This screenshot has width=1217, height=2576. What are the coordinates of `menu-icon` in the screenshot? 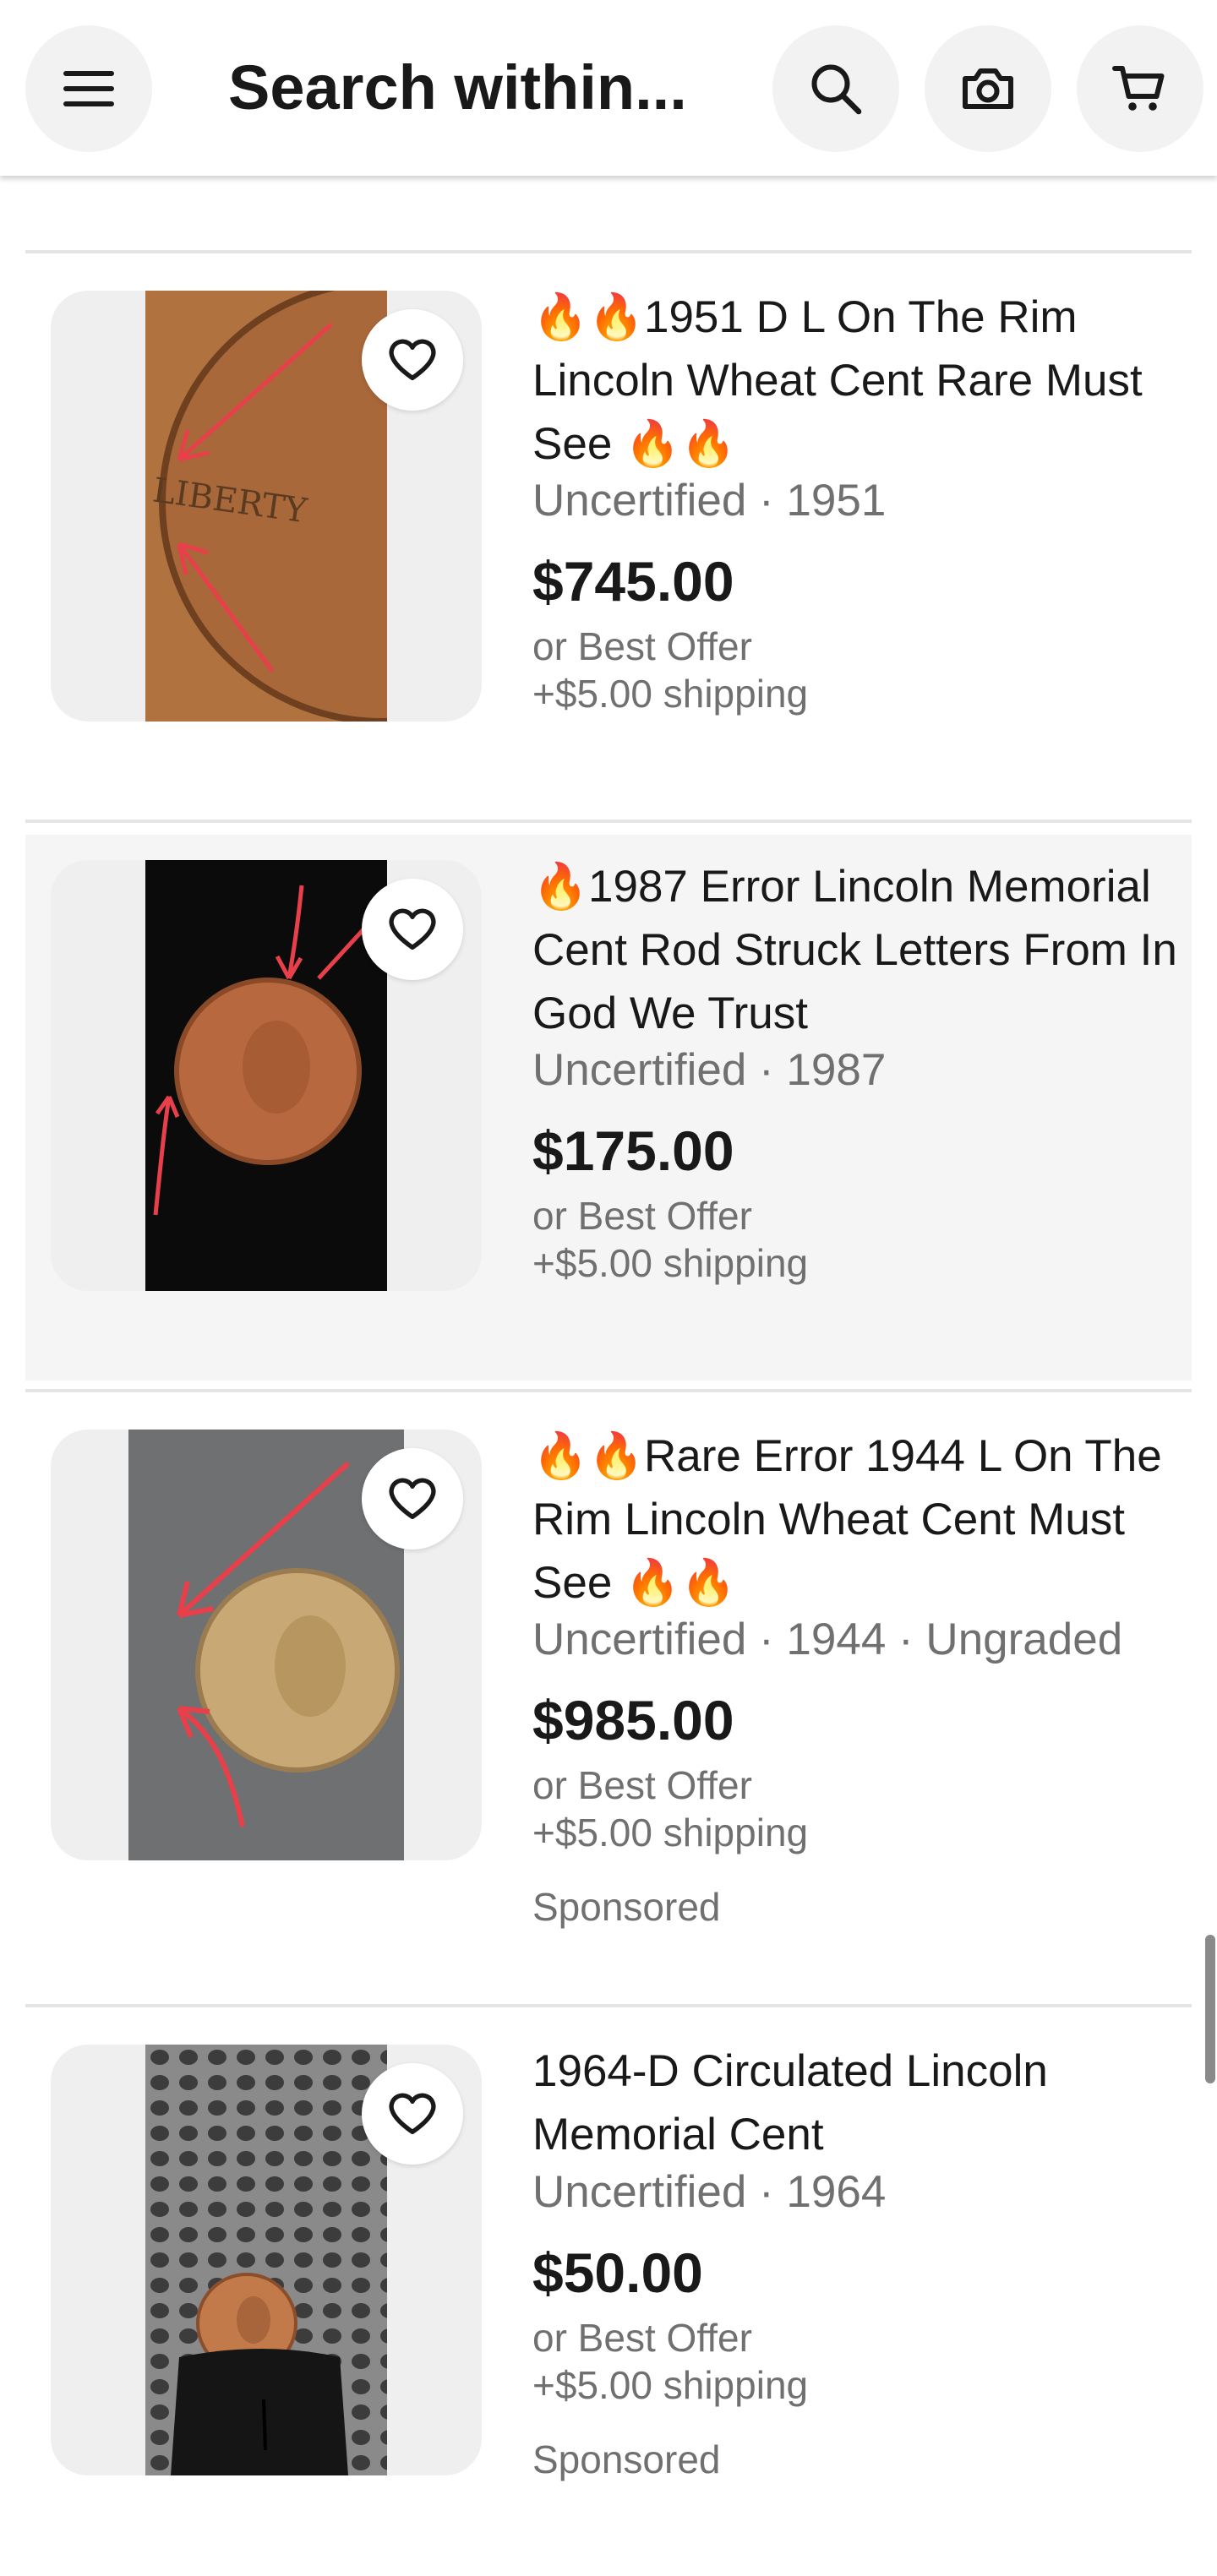 It's located at (88, 88).